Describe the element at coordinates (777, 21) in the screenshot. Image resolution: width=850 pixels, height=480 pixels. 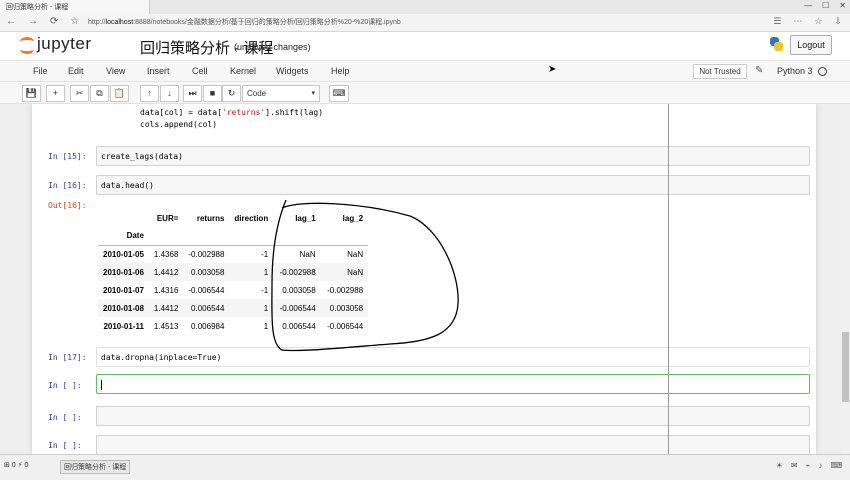
I see `menu-icon: ☰` at that location.